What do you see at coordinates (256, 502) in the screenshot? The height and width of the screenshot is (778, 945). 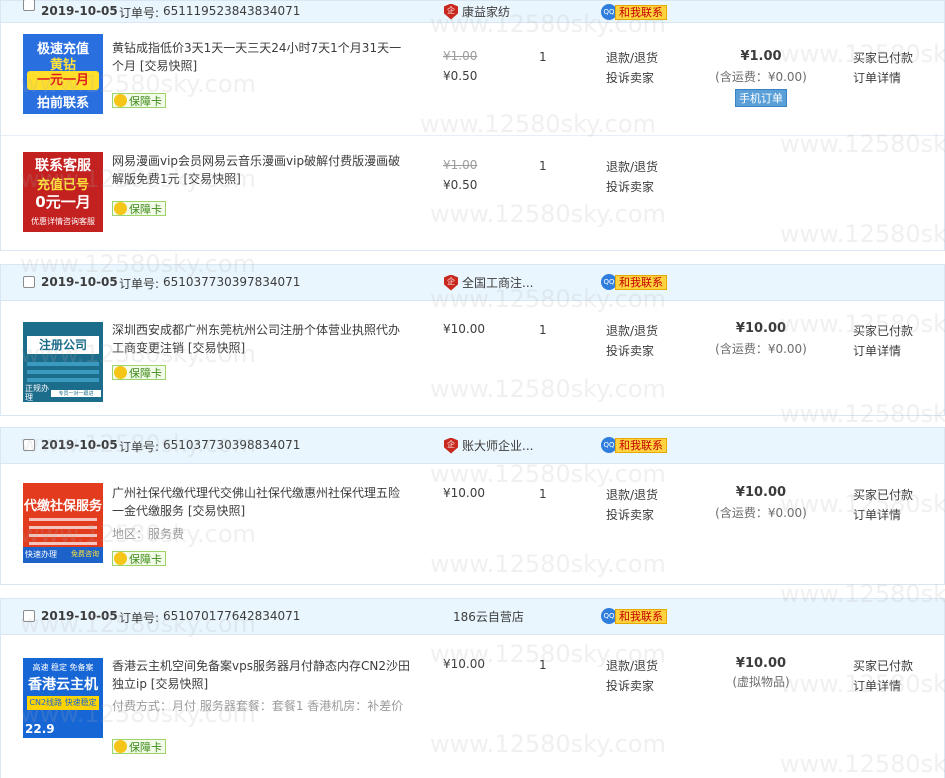 I see `product-title-text: 广州社保代缴代理代交佛山社保代缴惠州社保代理五险一金代缴服务` at bounding box center [256, 502].